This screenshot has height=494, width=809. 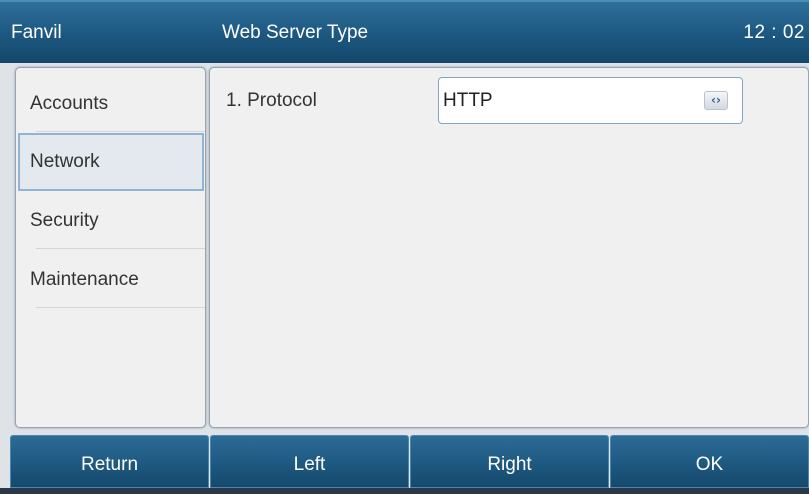 I want to click on sidebar-item-label: Maintenance, so click(x=84, y=279).